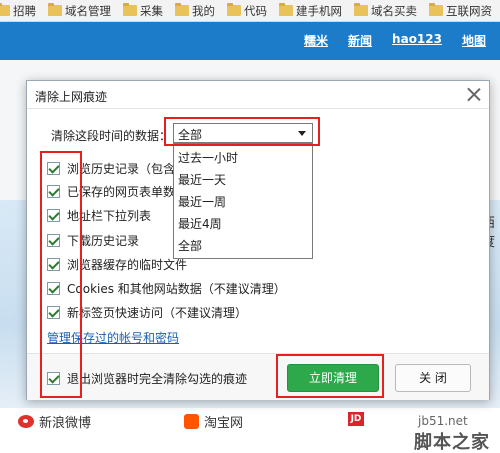 This screenshot has height=453, width=500. What do you see at coordinates (302, 133) in the screenshot?
I see `chevron-down-icon` at bounding box center [302, 133].